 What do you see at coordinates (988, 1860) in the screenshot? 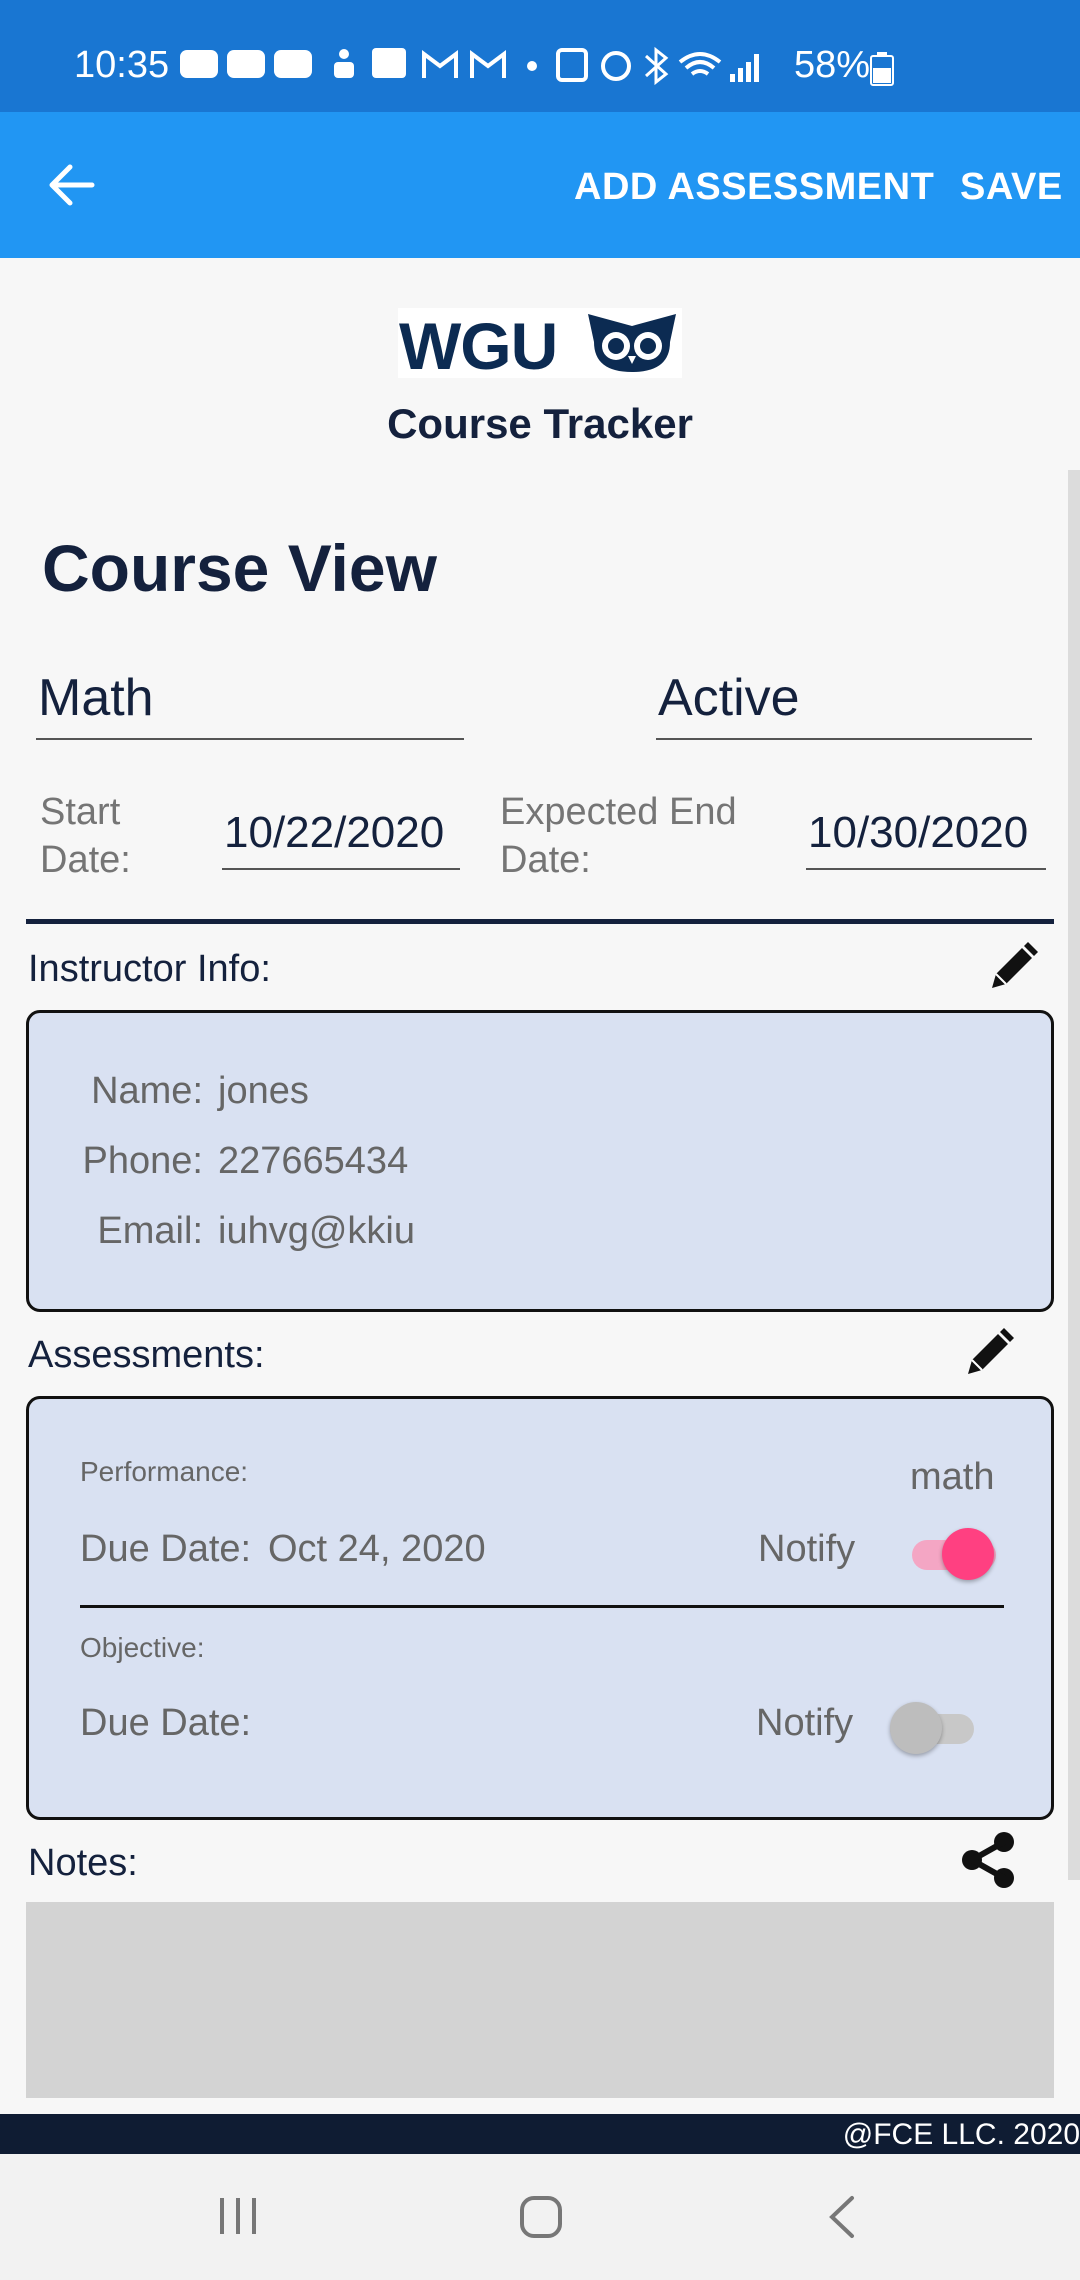
I see `share-icon` at bounding box center [988, 1860].